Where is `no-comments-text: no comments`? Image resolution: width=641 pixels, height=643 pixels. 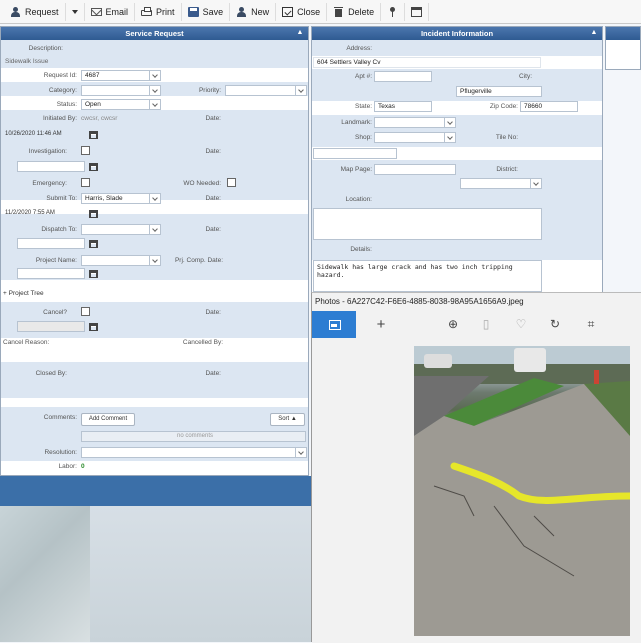
no-comments-text: no comments is located at coordinates (193, 436).